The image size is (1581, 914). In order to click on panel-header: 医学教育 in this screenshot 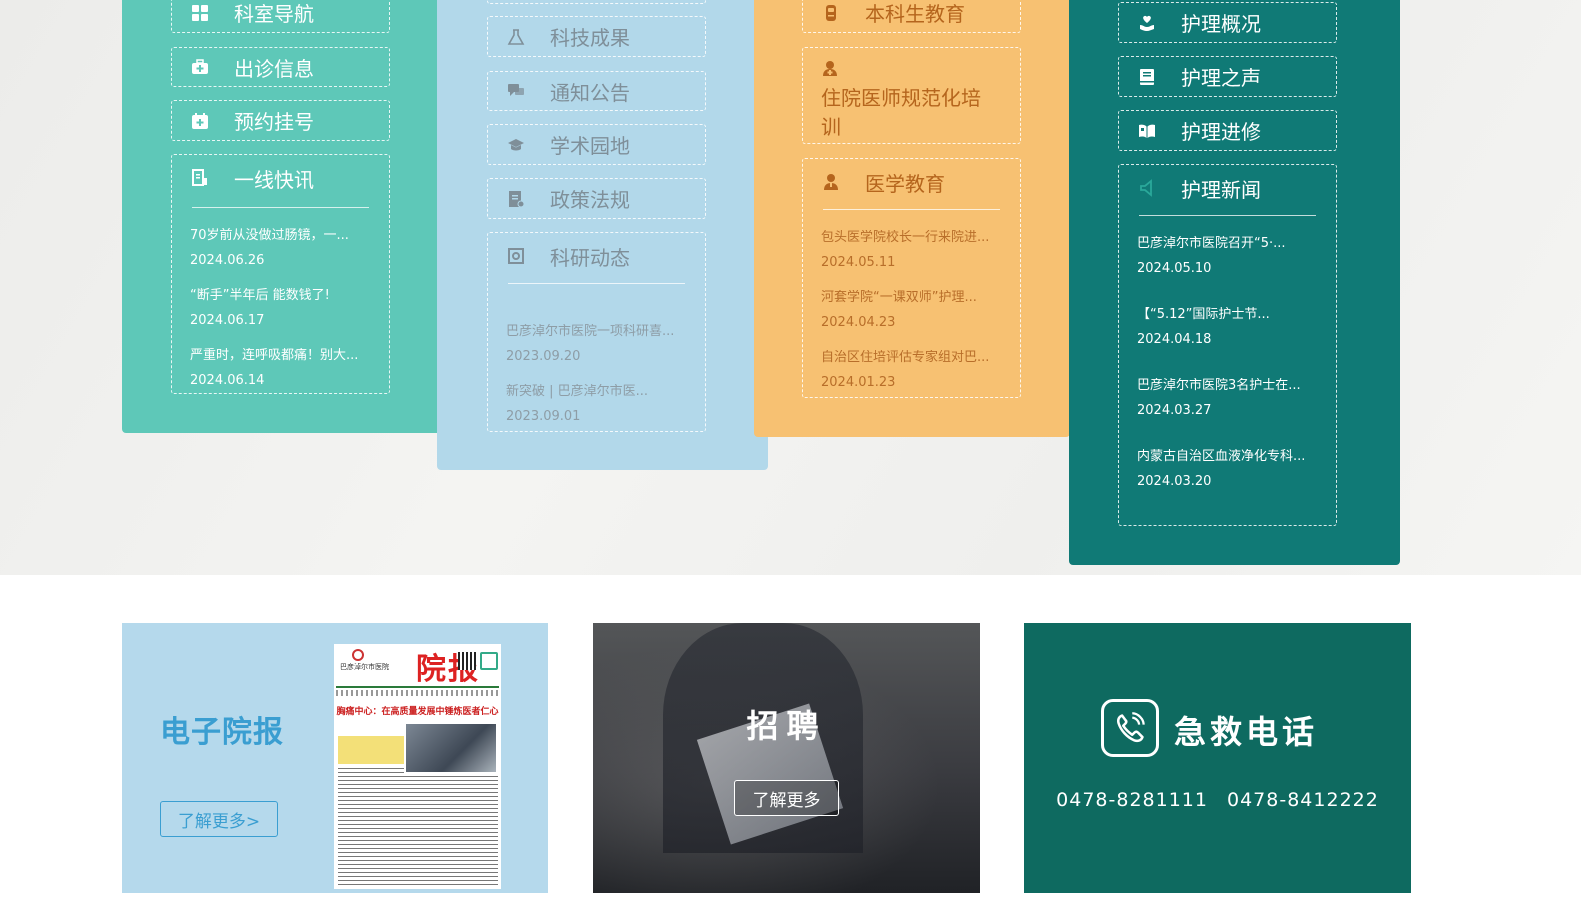, I will do `click(911, 182)`.